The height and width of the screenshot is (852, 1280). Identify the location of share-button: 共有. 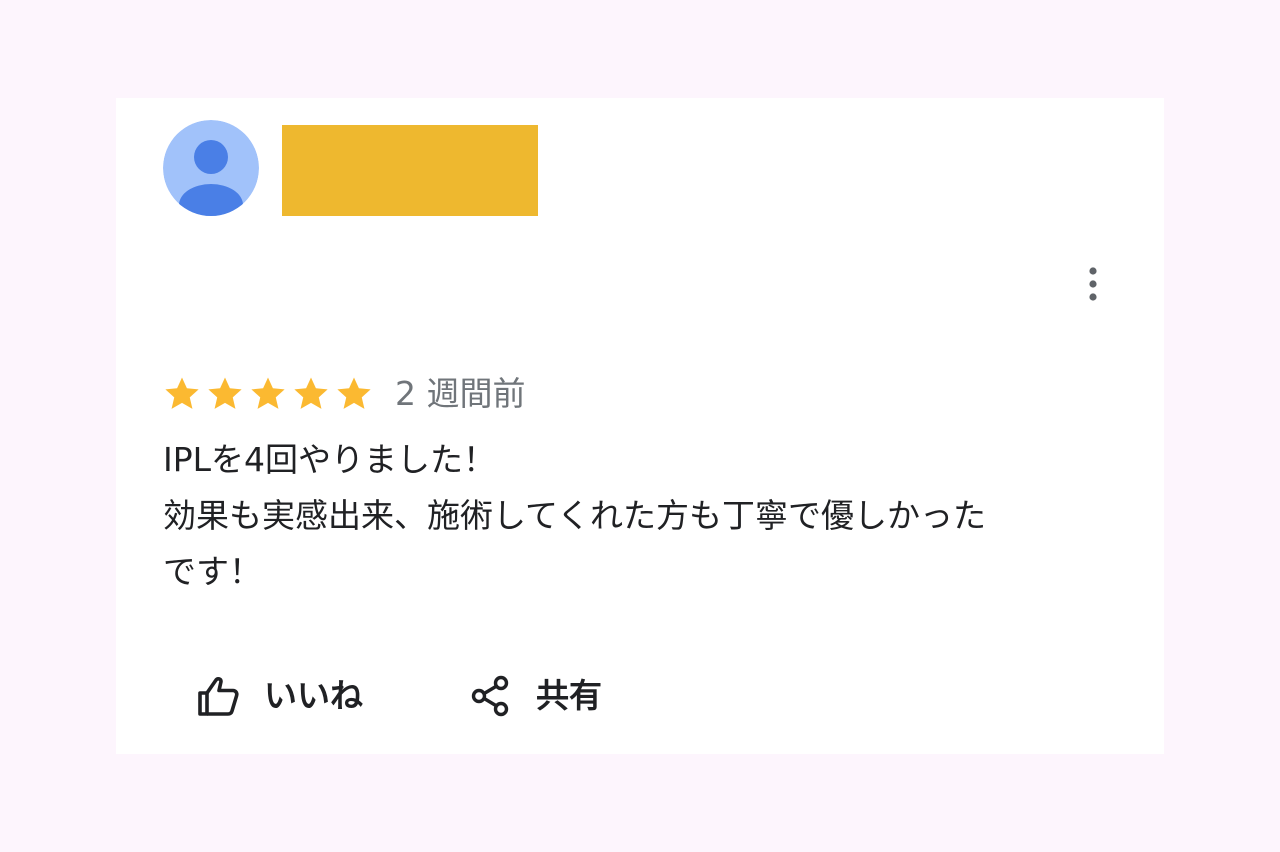
(536, 696).